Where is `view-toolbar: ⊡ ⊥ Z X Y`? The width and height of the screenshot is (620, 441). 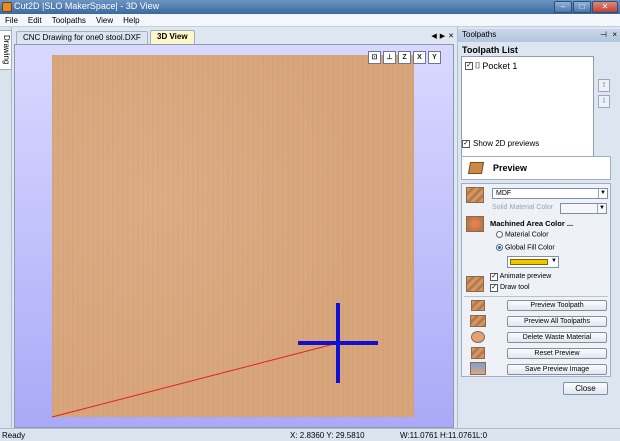
view-toolbar: ⊡ ⊥ Z X Y is located at coordinates (404, 57).